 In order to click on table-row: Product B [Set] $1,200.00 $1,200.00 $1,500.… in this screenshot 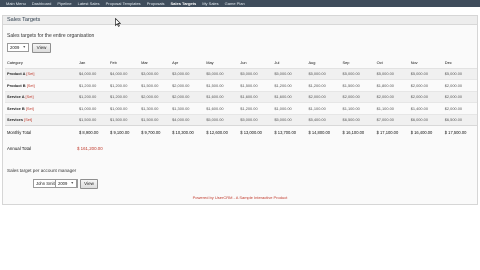, I will do `click(241, 85)`.